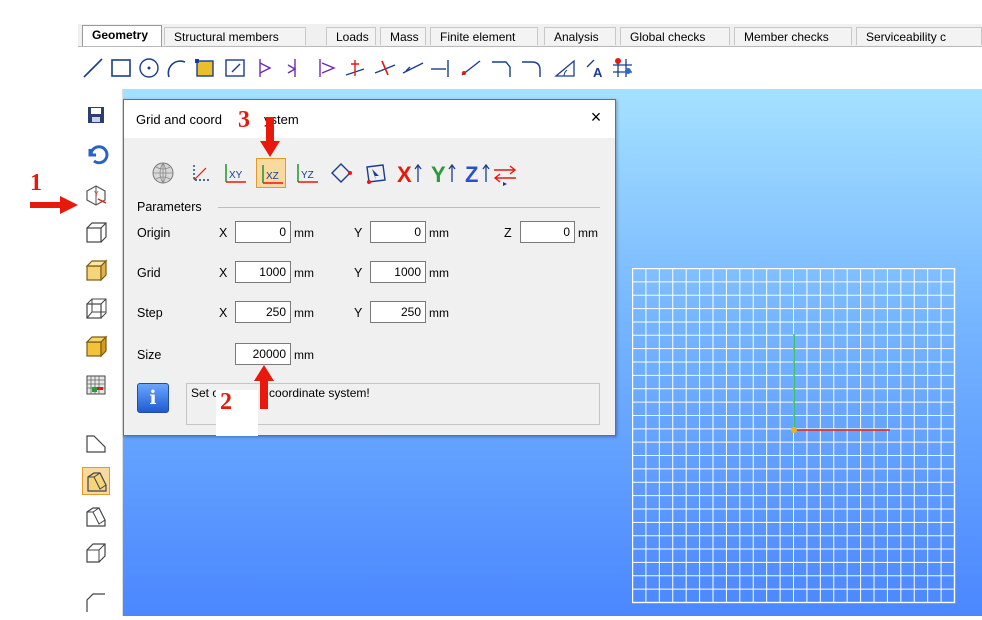 This screenshot has height=620, width=982. What do you see at coordinates (471, 174) in the screenshot?
I see `svg-text: Z` at bounding box center [471, 174].